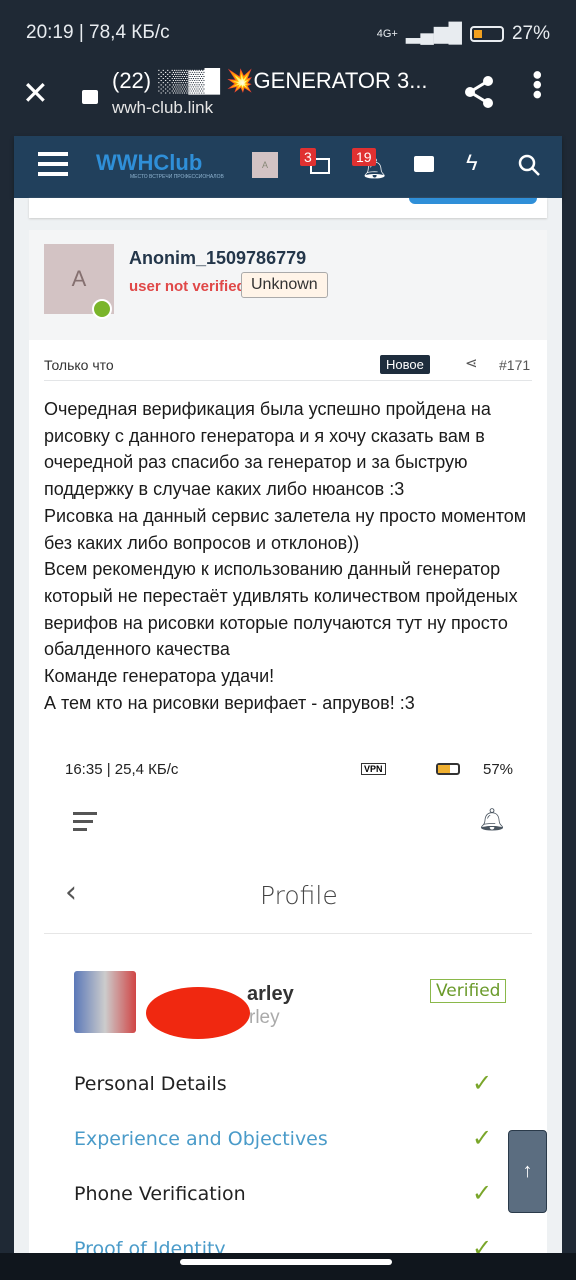 This screenshot has height=1280, width=576. What do you see at coordinates (364, 157) in the screenshot?
I see `alerts-badge: 19` at bounding box center [364, 157].